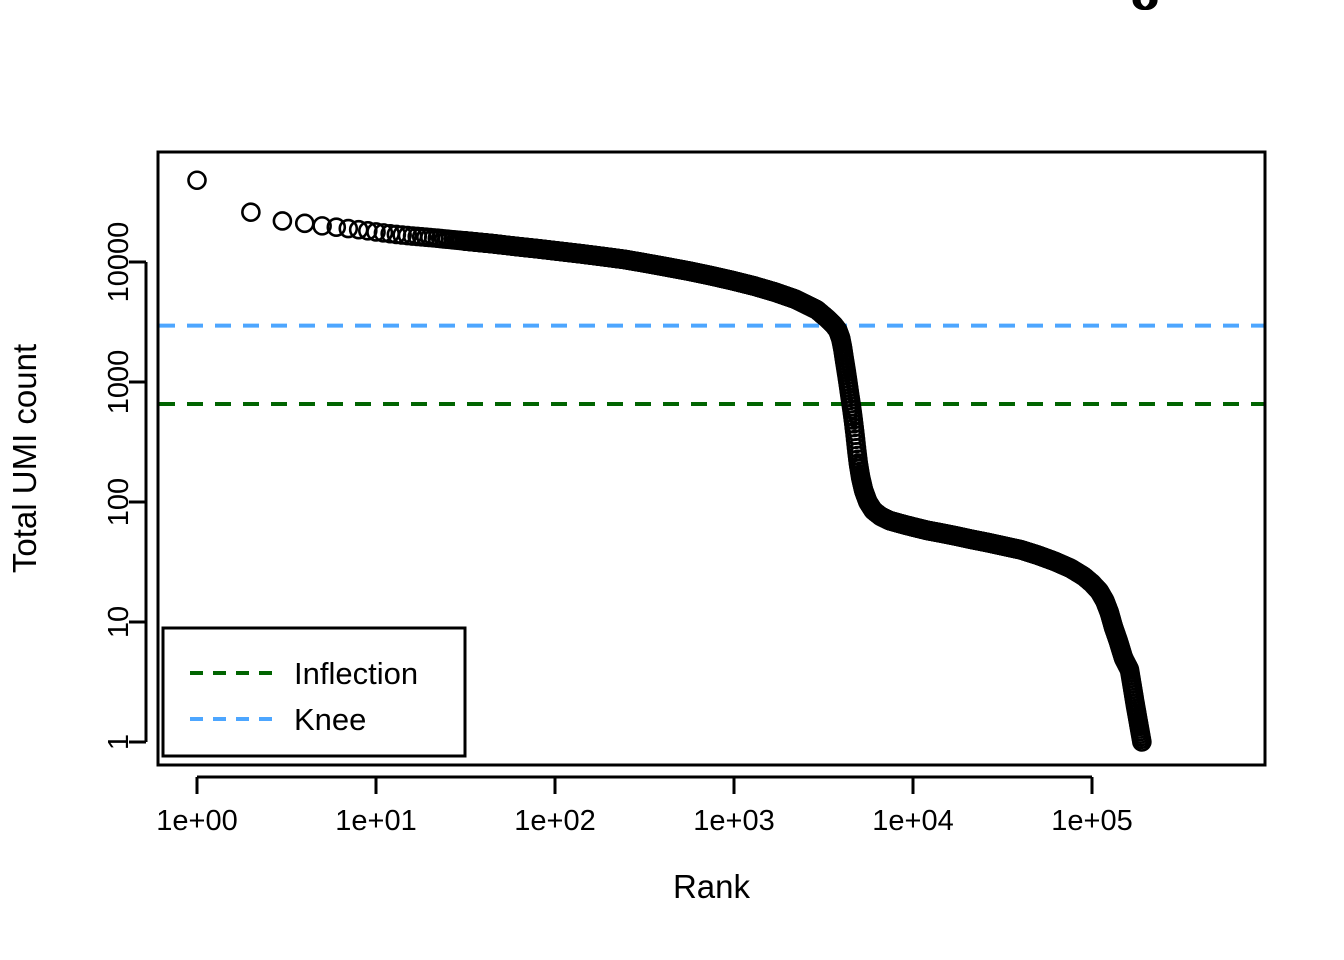  Describe the element at coordinates (119, 622) in the screenshot. I see `y-tick-label: 10` at that location.